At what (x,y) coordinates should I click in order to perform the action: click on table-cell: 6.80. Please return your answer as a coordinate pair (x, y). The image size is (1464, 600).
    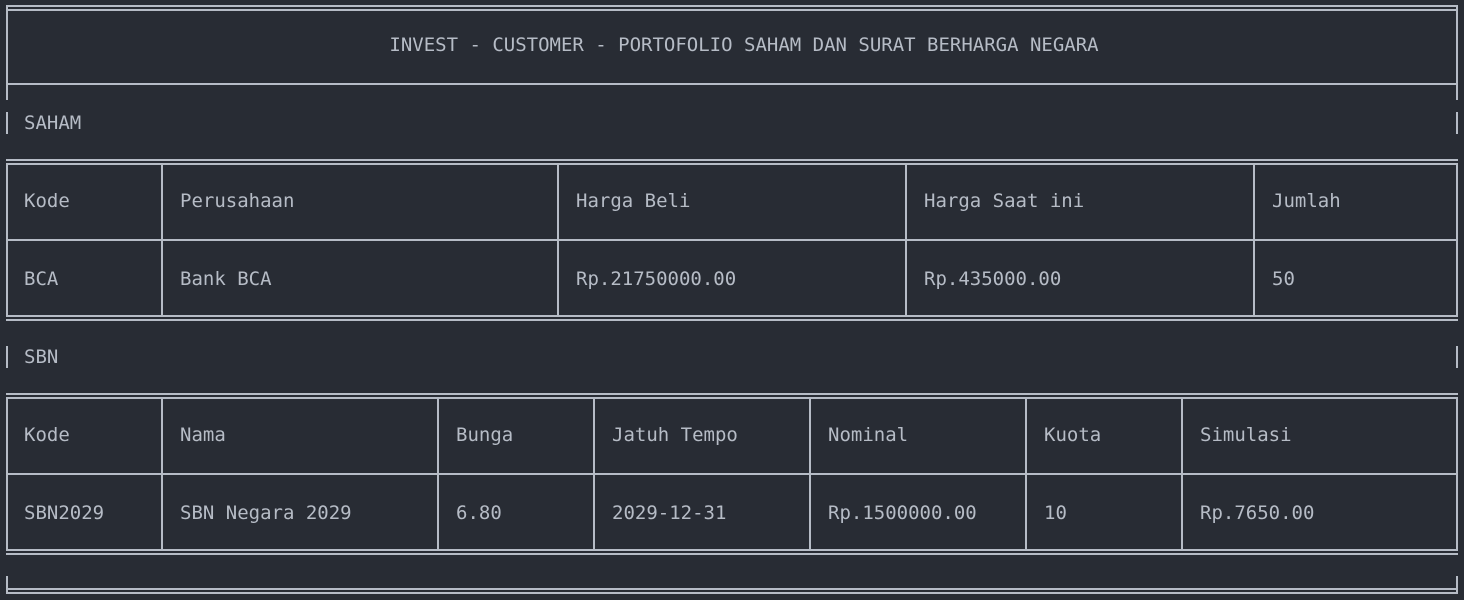
    Looking at the image, I should click on (479, 513).